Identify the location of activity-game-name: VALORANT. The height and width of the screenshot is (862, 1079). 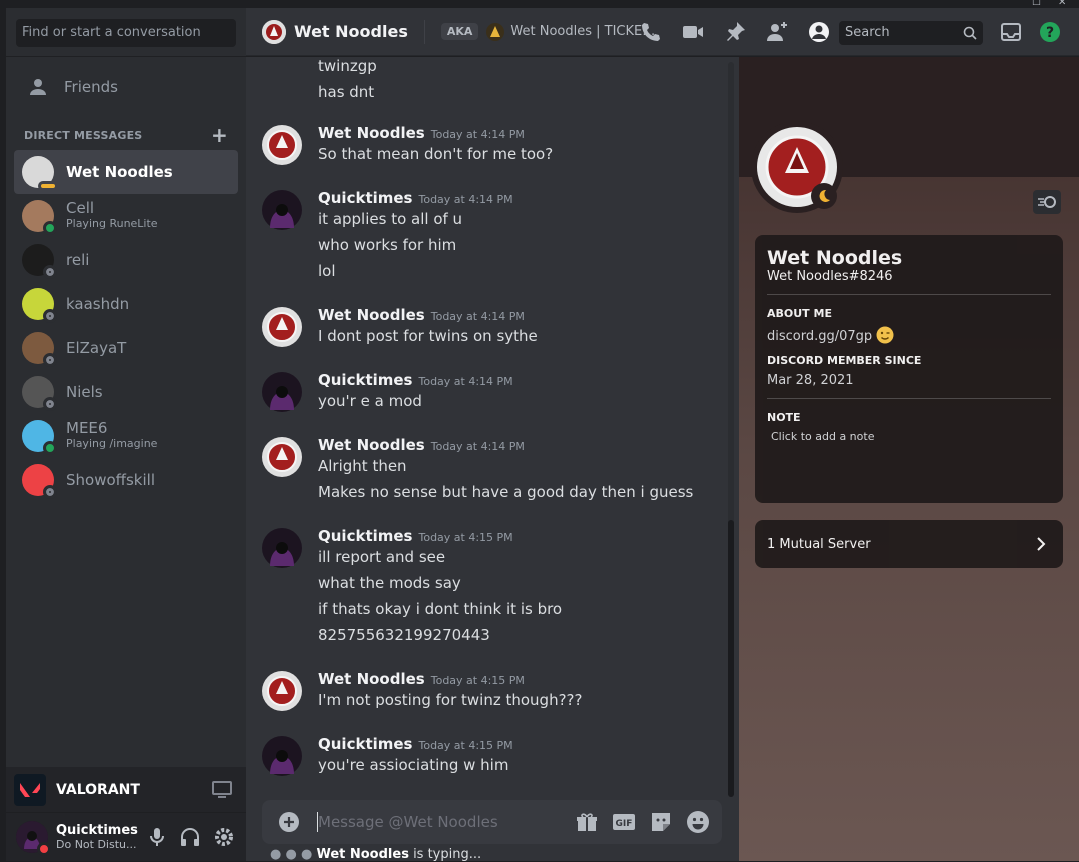
(98, 789).